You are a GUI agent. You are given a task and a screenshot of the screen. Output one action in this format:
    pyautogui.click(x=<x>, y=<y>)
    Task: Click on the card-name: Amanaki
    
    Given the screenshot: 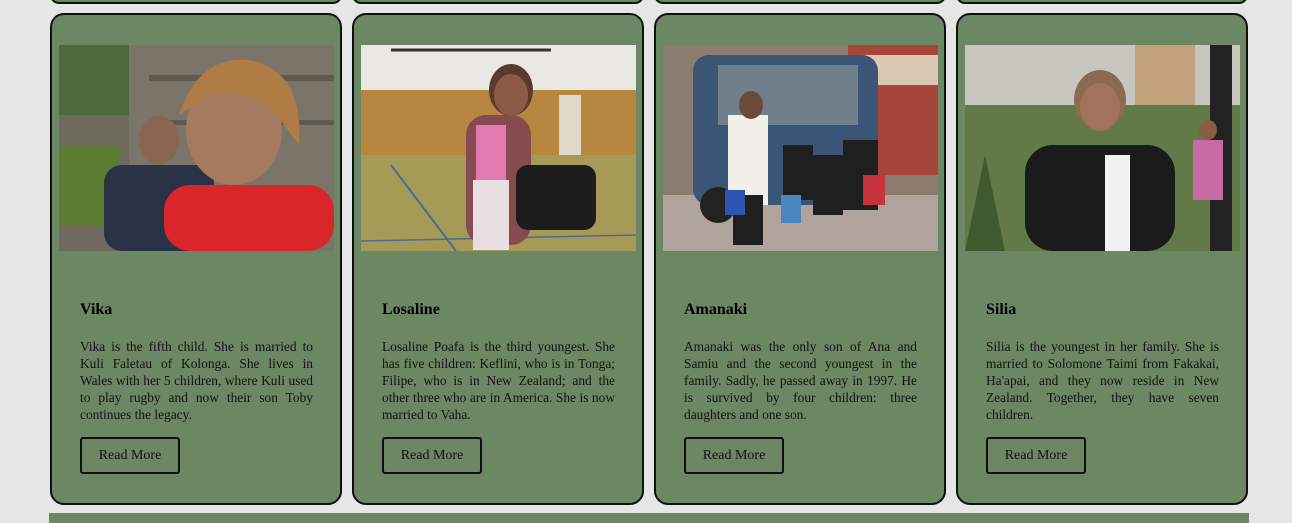 What is the action you would take?
    pyautogui.click(x=716, y=309)
    